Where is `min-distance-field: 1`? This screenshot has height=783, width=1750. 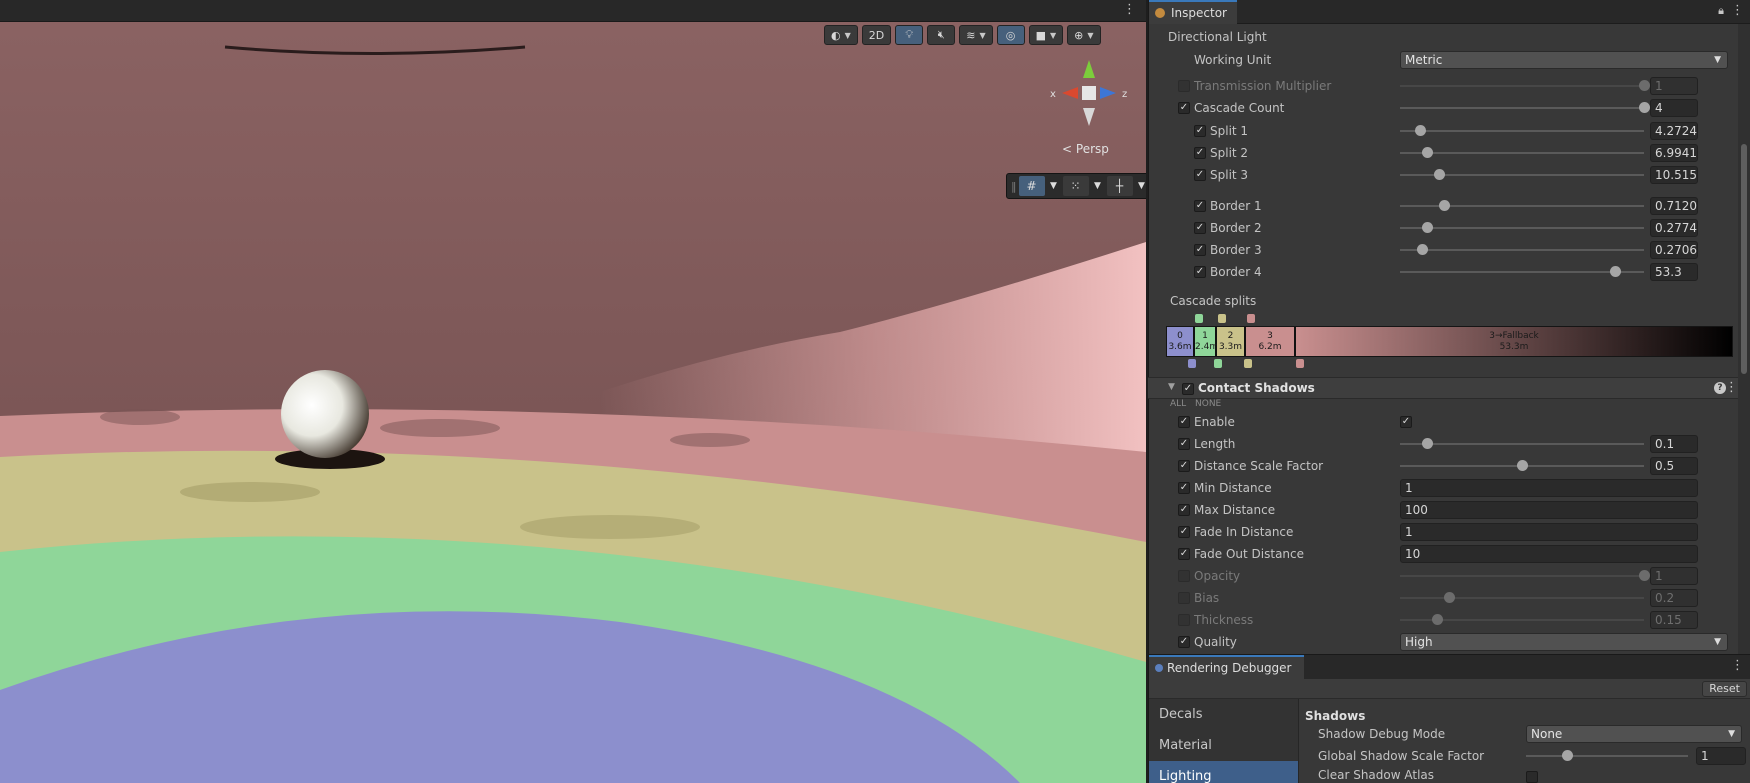 min-distance-field: 1 is located at coordinates (1549, 488).